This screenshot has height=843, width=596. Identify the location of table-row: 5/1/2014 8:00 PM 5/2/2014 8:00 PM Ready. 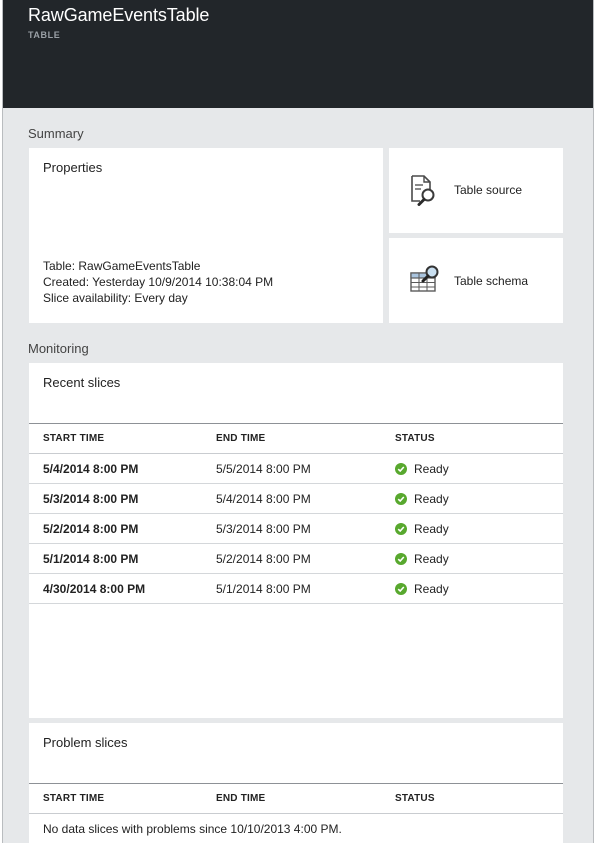
(296, 558).